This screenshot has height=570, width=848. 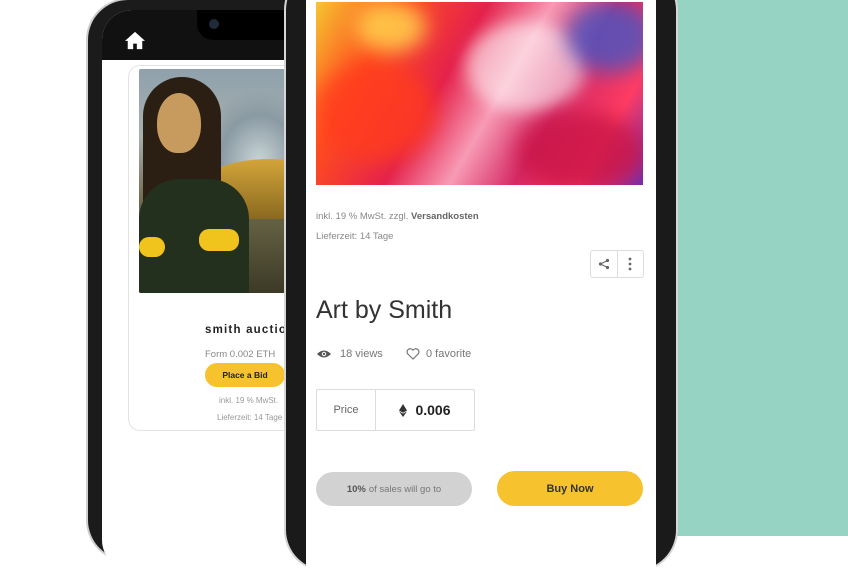 I want to click on artwork-image, so click(x=479, y=93).